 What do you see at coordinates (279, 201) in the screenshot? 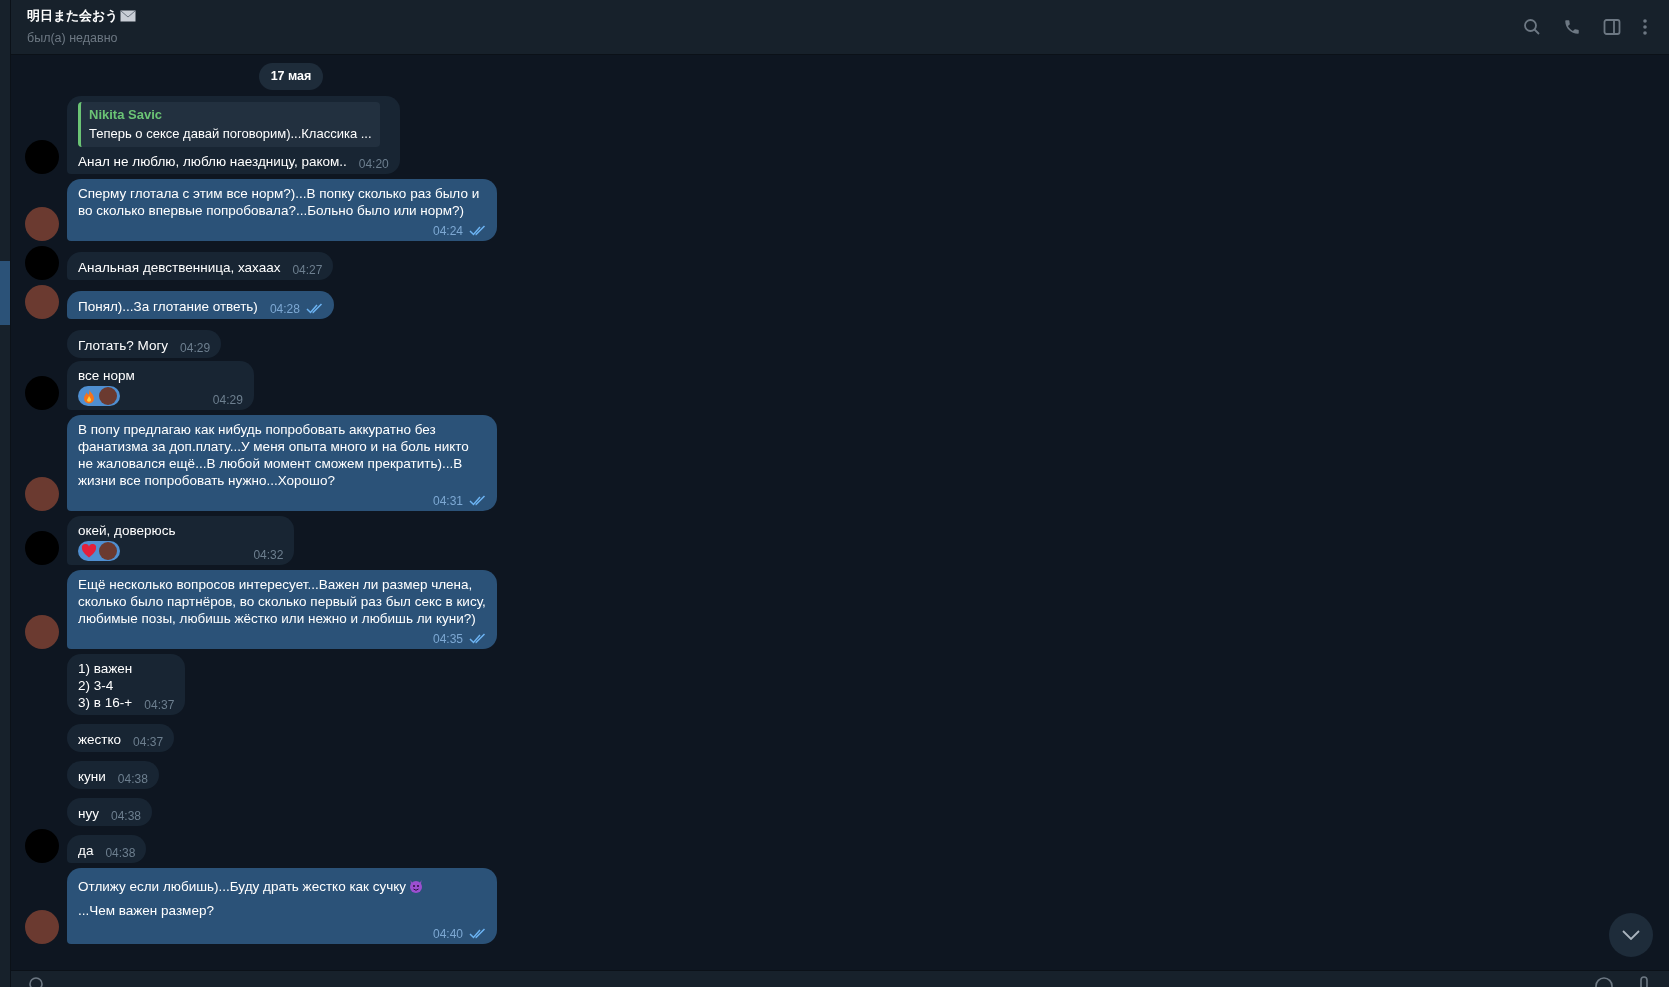
I see `message-text: Сперму глотала с этим все норм?)...В попку сколько раз было и во сколько впервые попробовала?...Больно было или норм?)` at bounding box center [279, 201].